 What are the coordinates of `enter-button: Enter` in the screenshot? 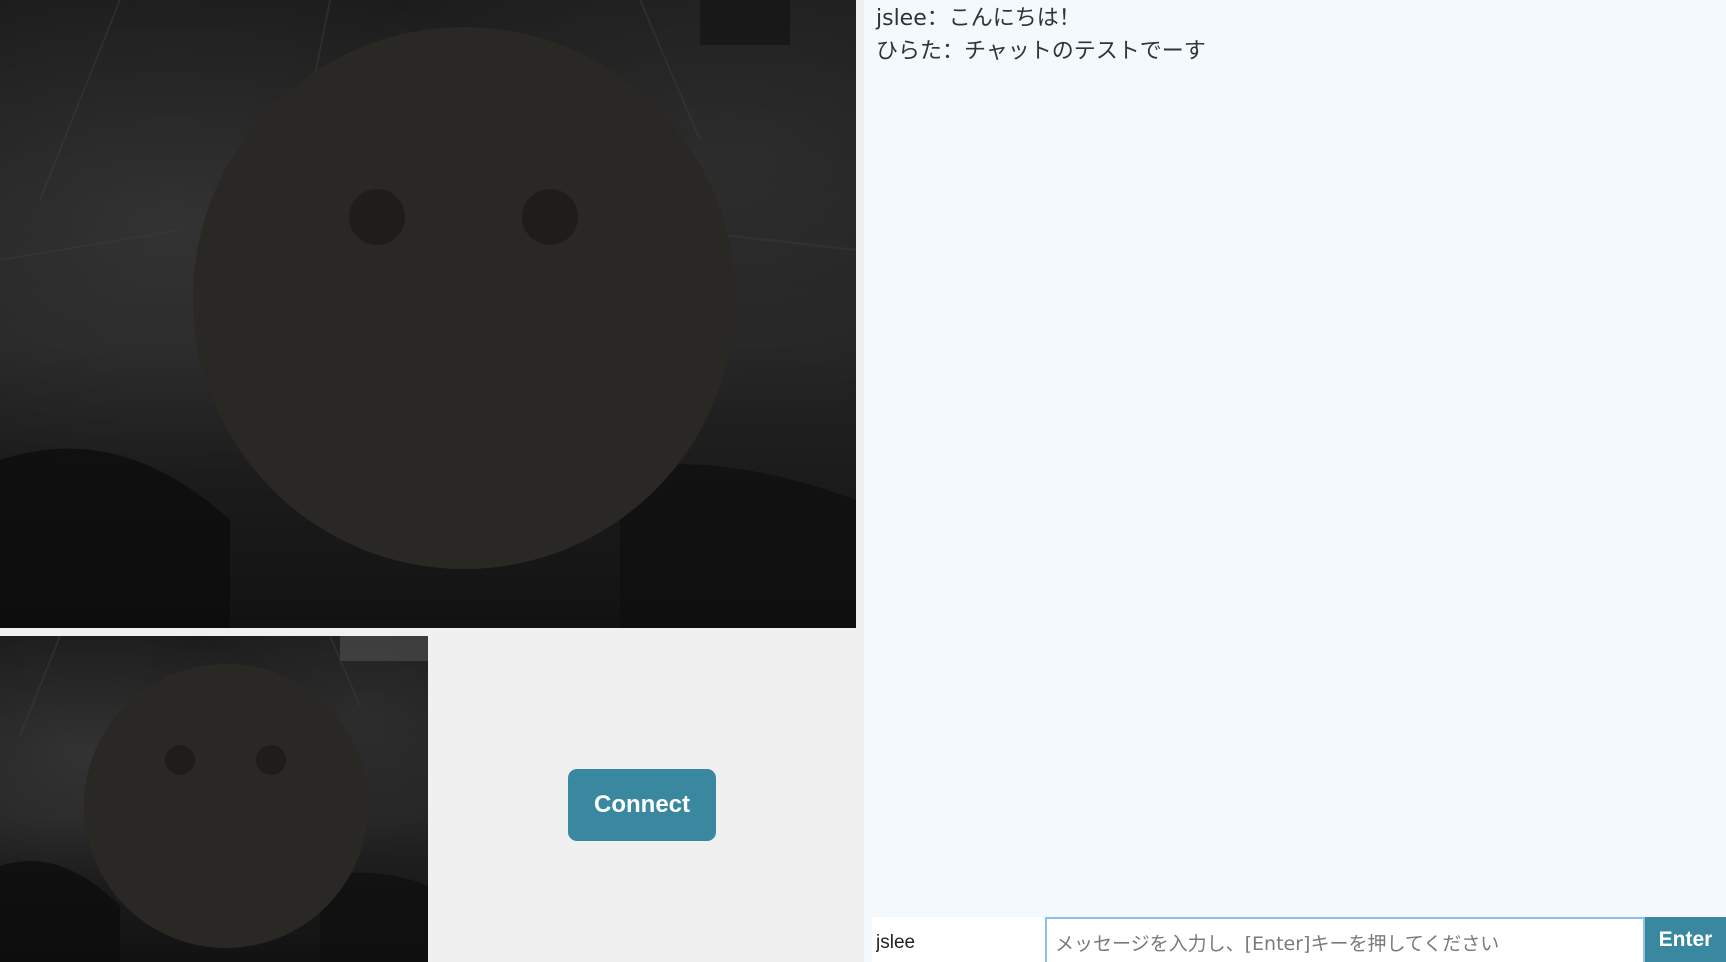 It's located at (1685, 939).